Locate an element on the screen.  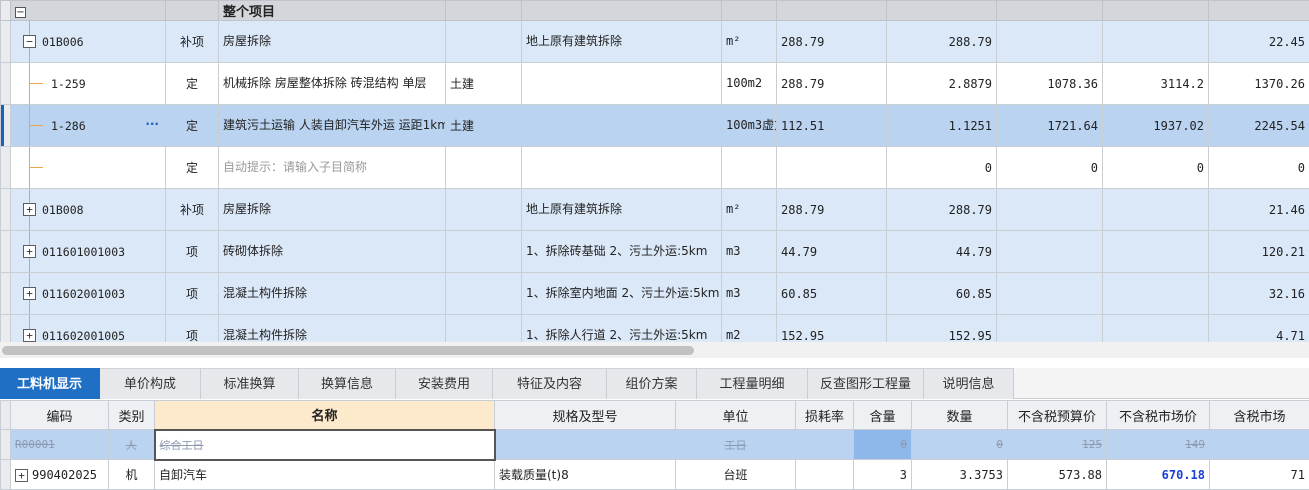
resource-taxmarket-cell: 71 is located at coordinates (1259, 474).